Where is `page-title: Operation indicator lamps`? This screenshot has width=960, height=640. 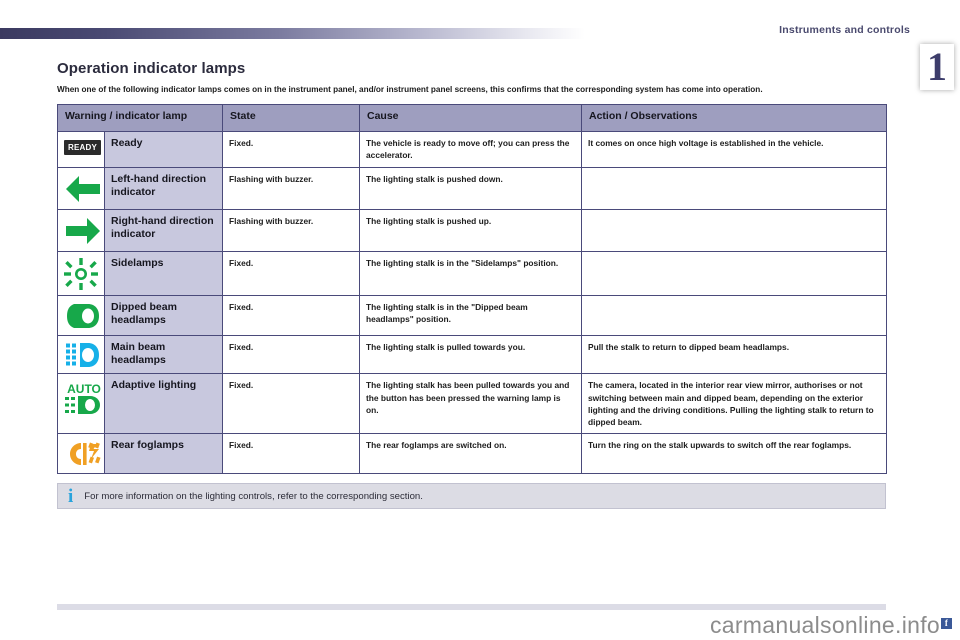 page-title: Operation indicator lamps is located at coordinates (151, 68).